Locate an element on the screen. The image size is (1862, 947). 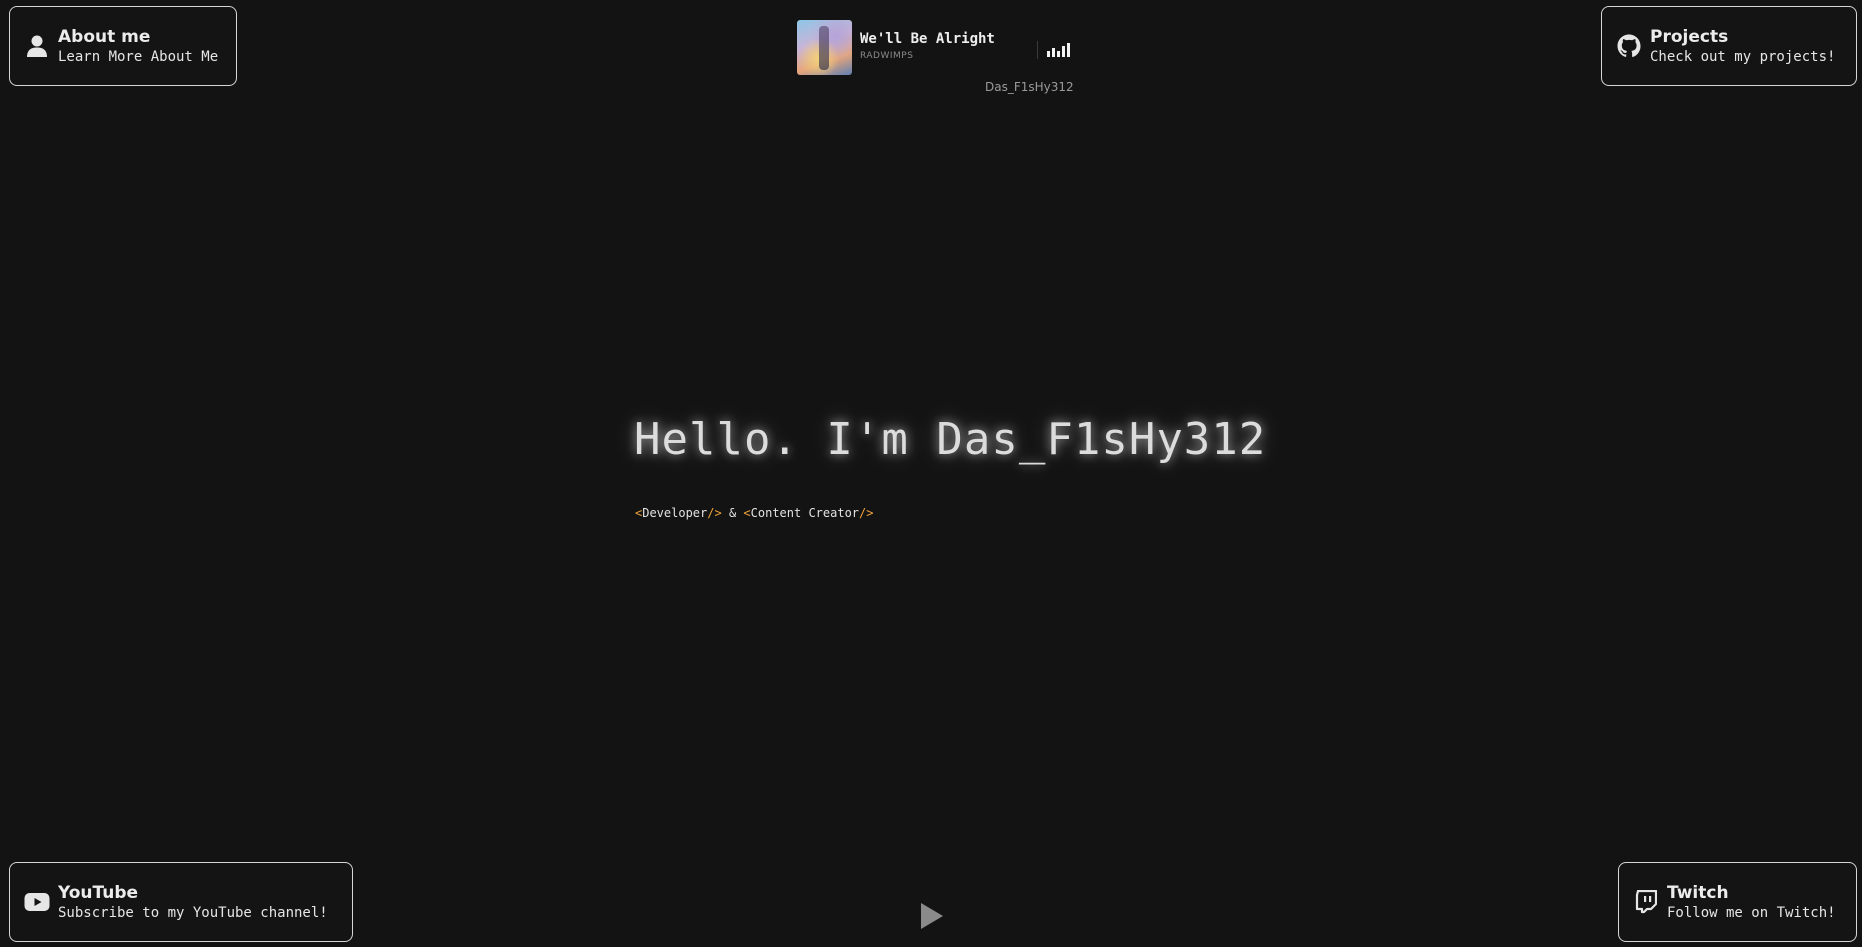
youtube-icon is located at coordinates (37, 902).